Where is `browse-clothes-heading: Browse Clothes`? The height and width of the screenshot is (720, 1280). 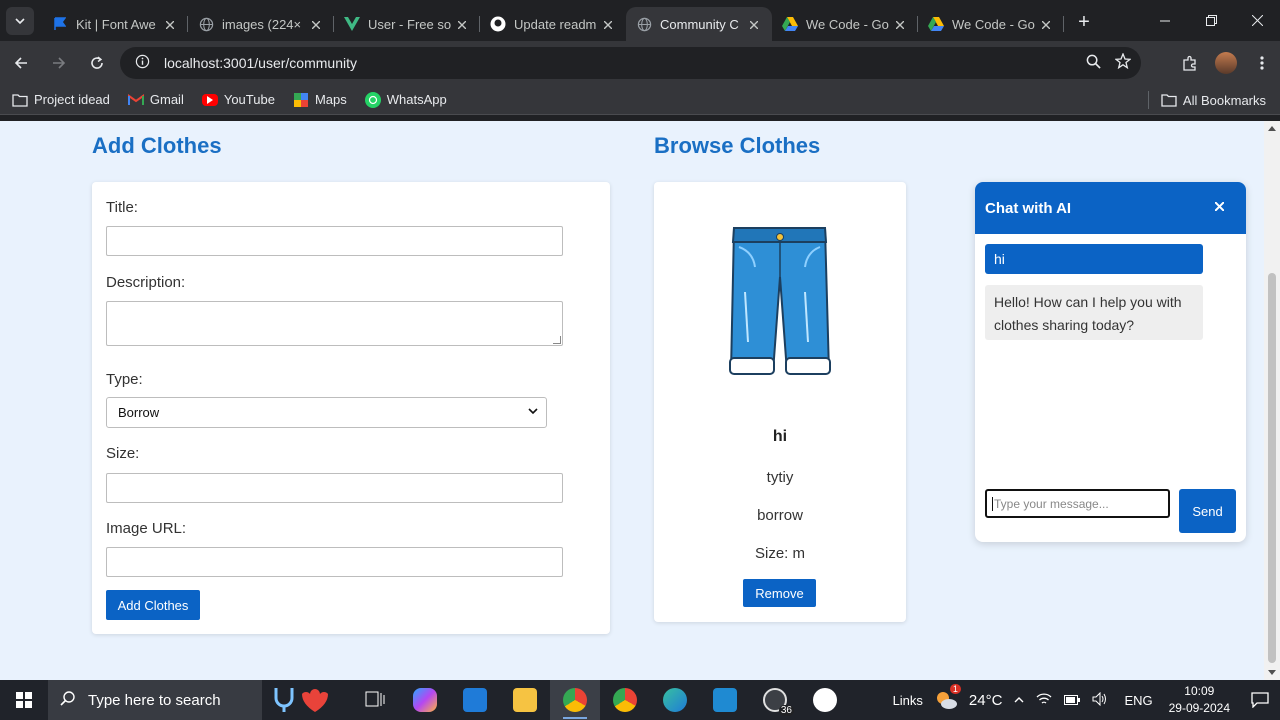 browse-clothes-heading: Browse Clothes is located at coordinates (737, 145).